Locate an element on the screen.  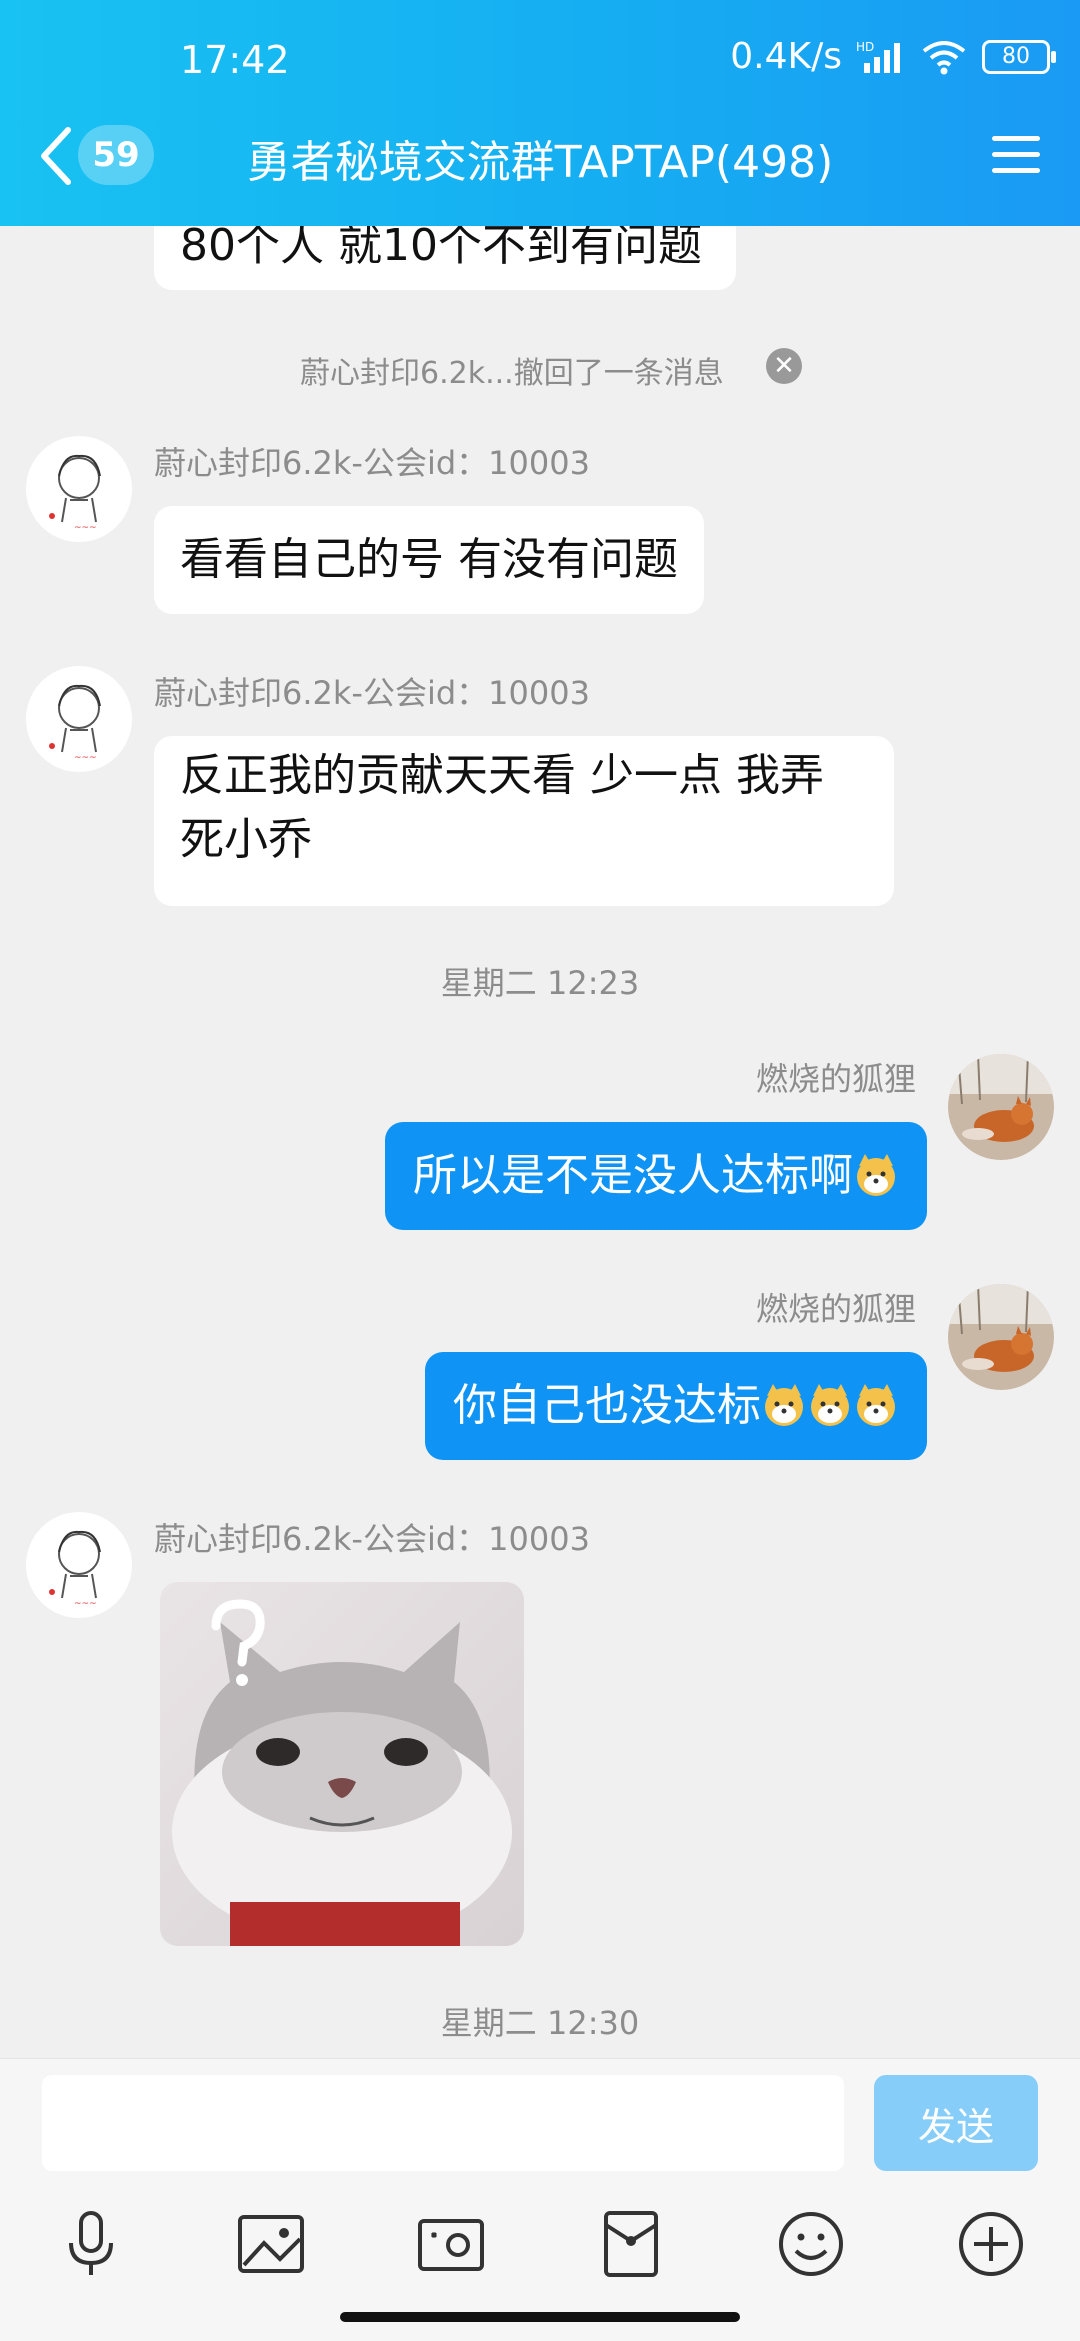
message-bubble: 反正我的贡献天天看 少一点 我弄 死小乔 is located at coordinates (524, 821).